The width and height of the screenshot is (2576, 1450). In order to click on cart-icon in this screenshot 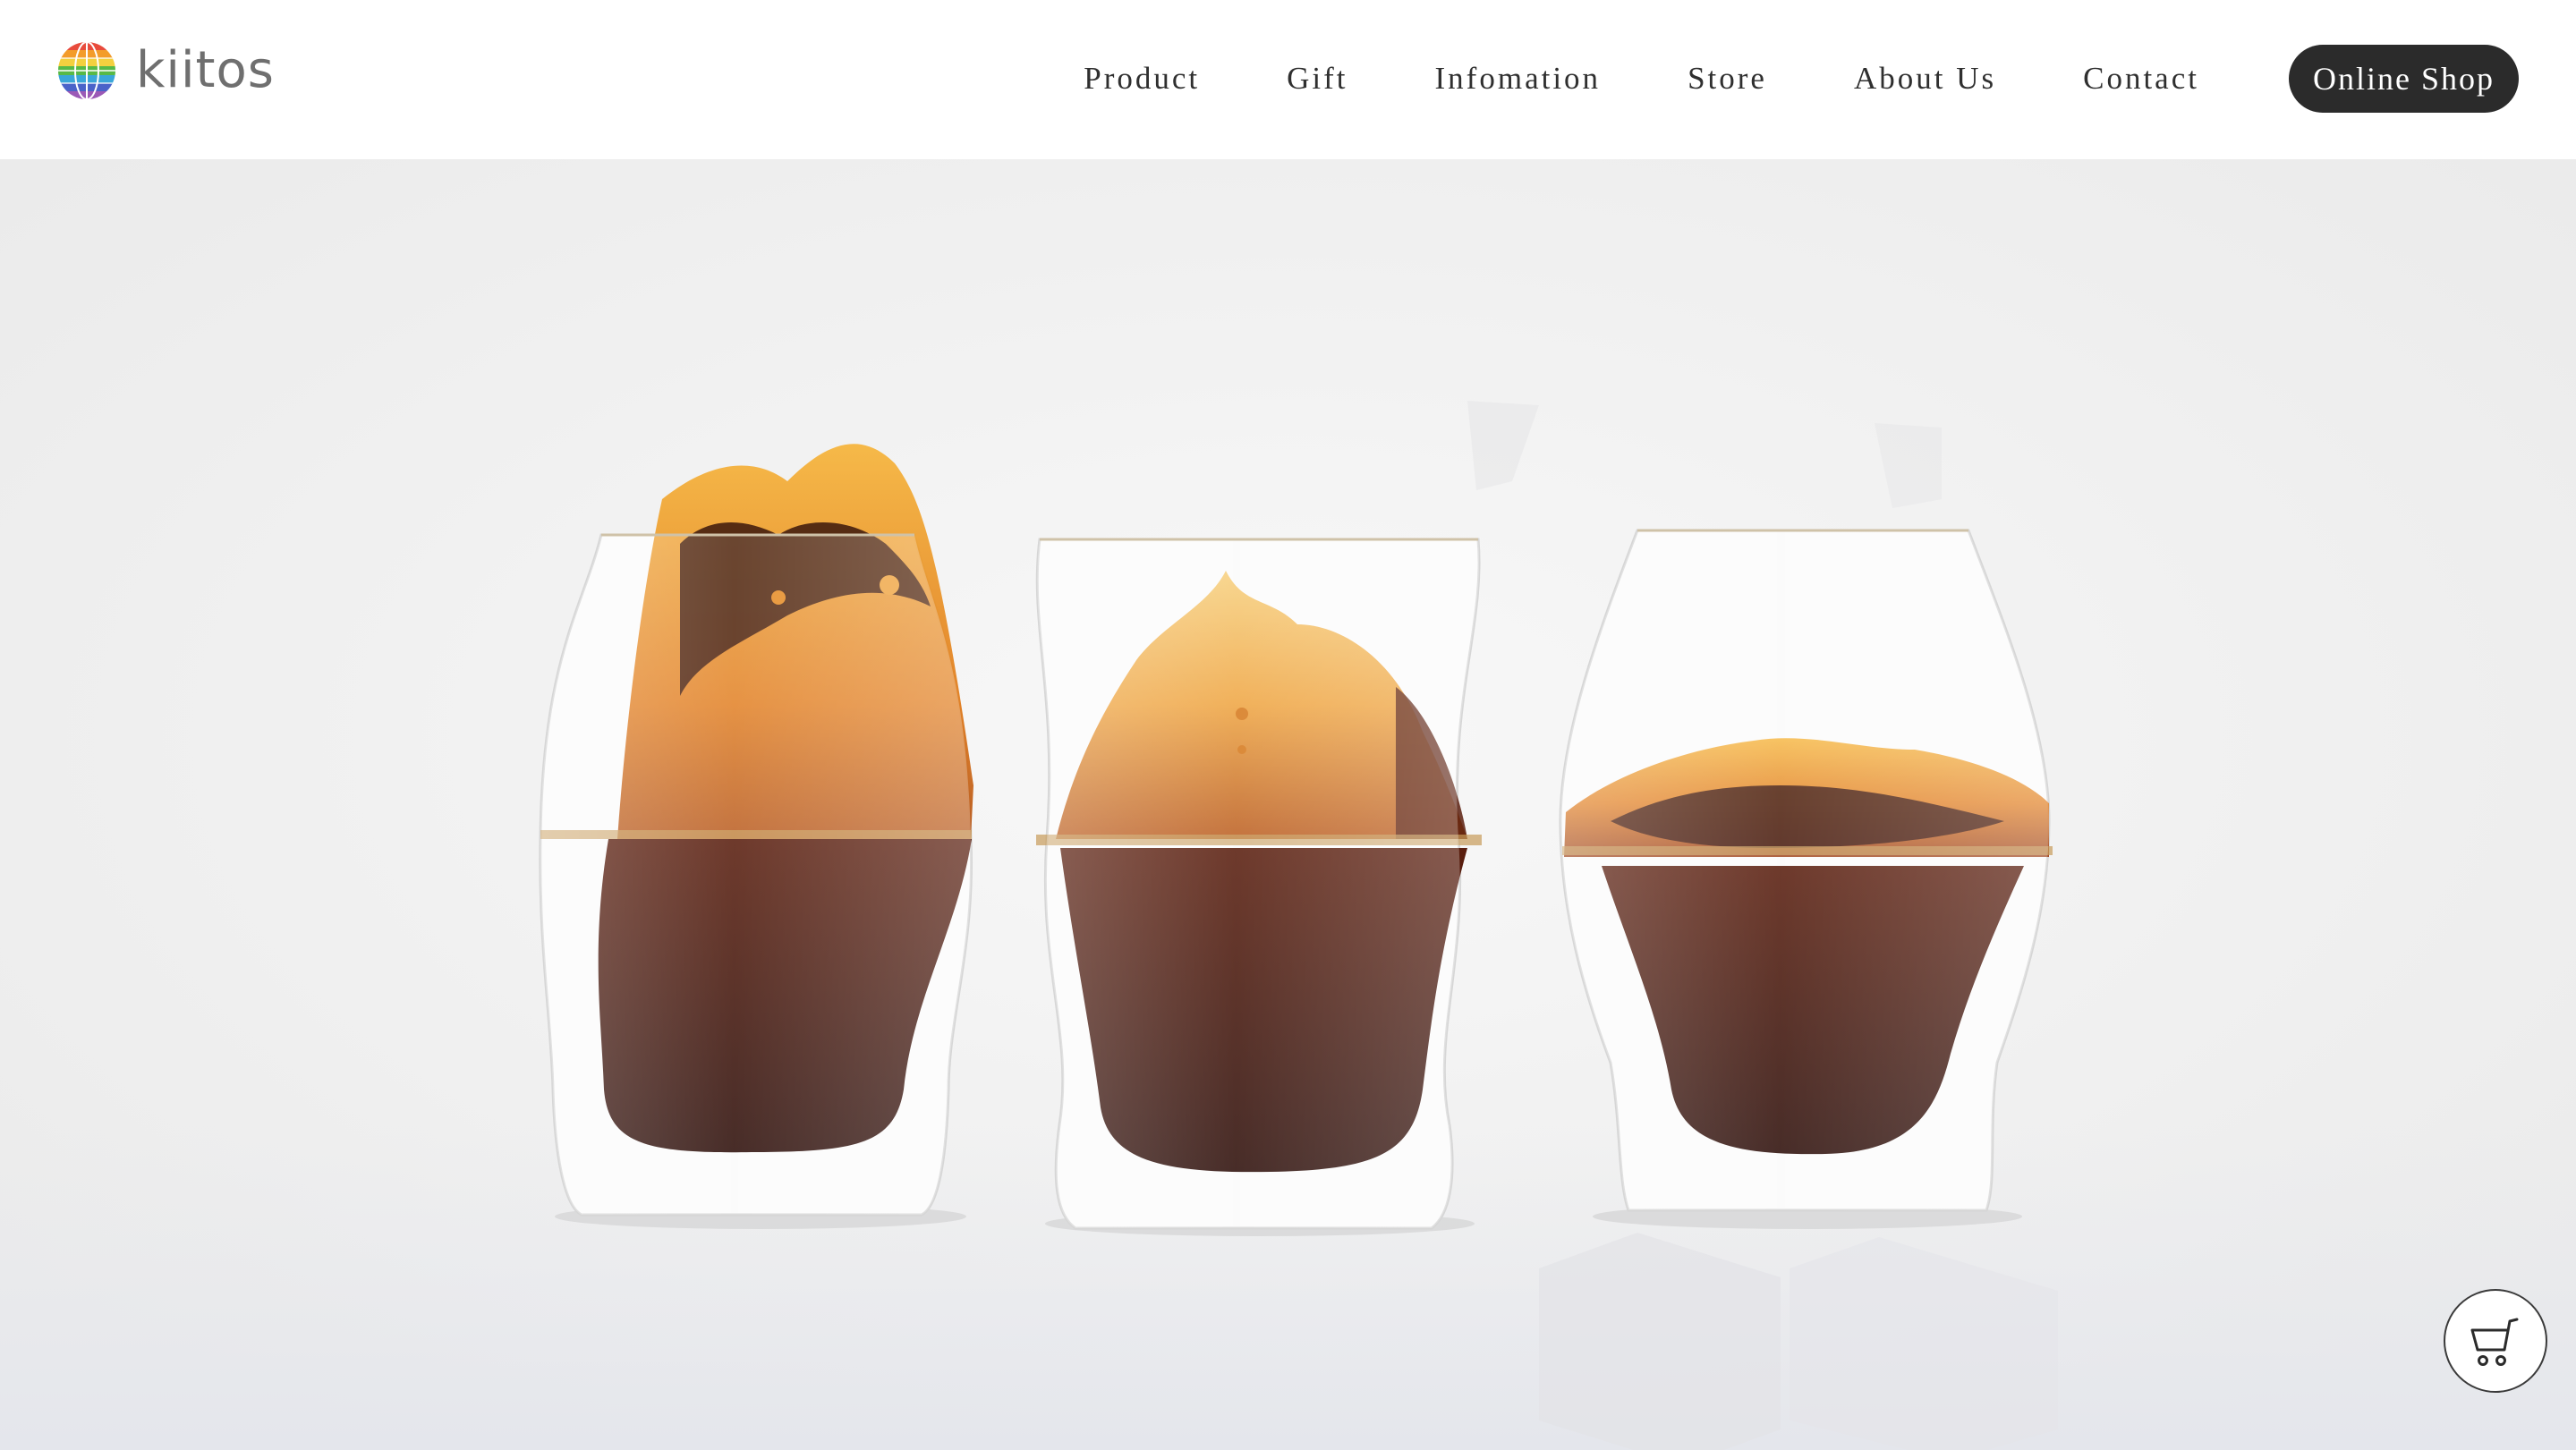, I will do `click(2494, 1342)`.